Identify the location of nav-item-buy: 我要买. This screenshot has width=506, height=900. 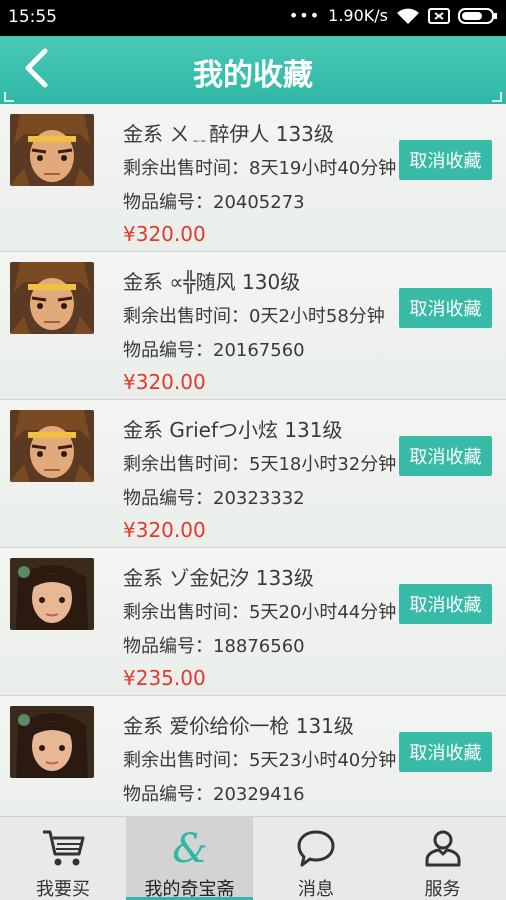
(63, 858).